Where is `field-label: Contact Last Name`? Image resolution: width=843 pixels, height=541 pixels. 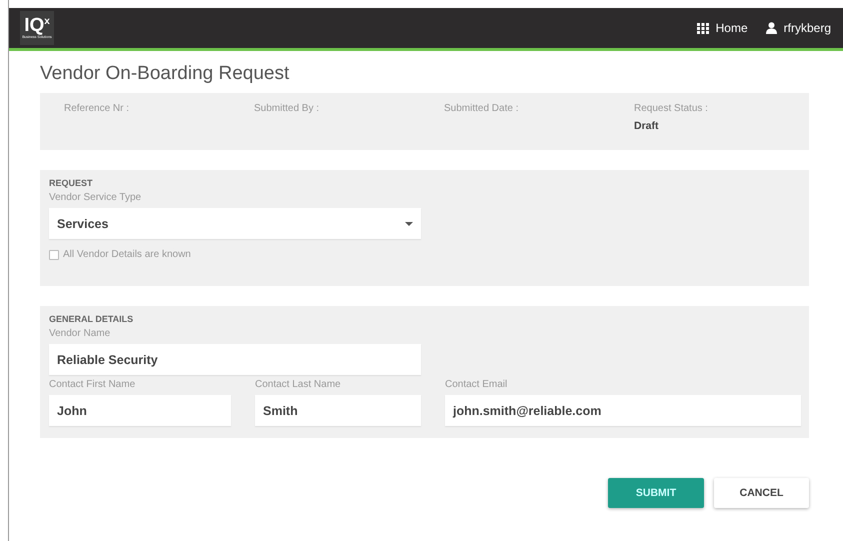 field-label: Contact Last Name is located at coordinates (298, 384).